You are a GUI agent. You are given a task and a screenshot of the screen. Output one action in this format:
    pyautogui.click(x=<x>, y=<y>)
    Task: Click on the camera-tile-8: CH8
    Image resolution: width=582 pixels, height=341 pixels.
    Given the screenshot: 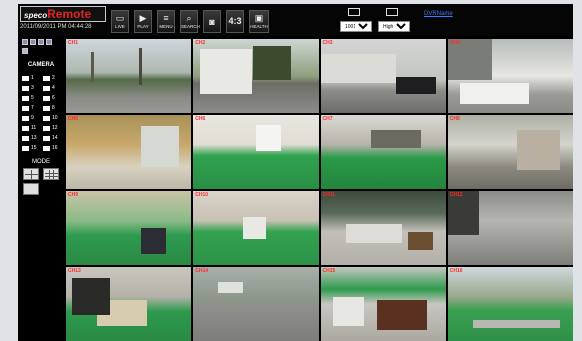 What is the action you would take?
    pyautogui.click(x=510, y=152)
    